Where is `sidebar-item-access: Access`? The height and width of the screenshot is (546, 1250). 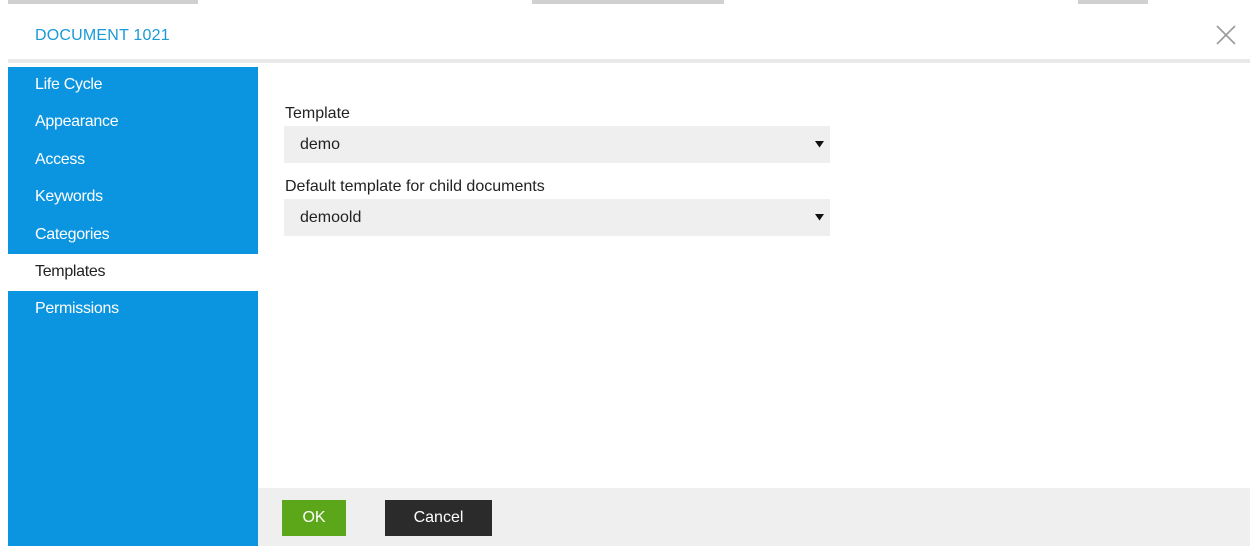 sidebar-item-access: Access is located at coordinates (133, 160).